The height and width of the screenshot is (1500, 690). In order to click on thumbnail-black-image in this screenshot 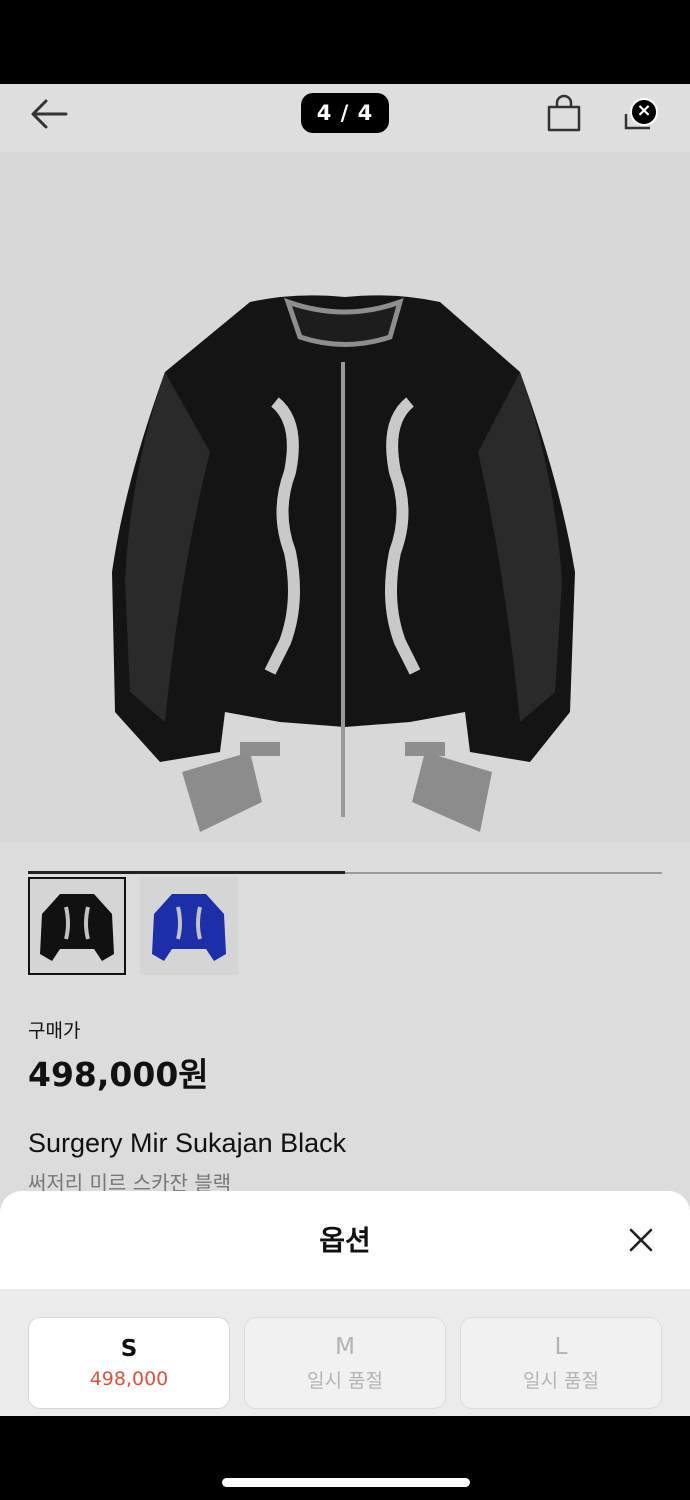, I will do `click(77, 927)`.